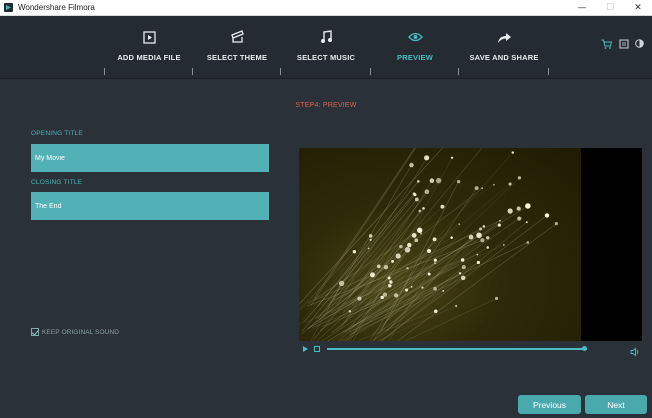  Describe the element at coordinates (149, 37) in the screenshot. I see `media-file-icon` at that location.